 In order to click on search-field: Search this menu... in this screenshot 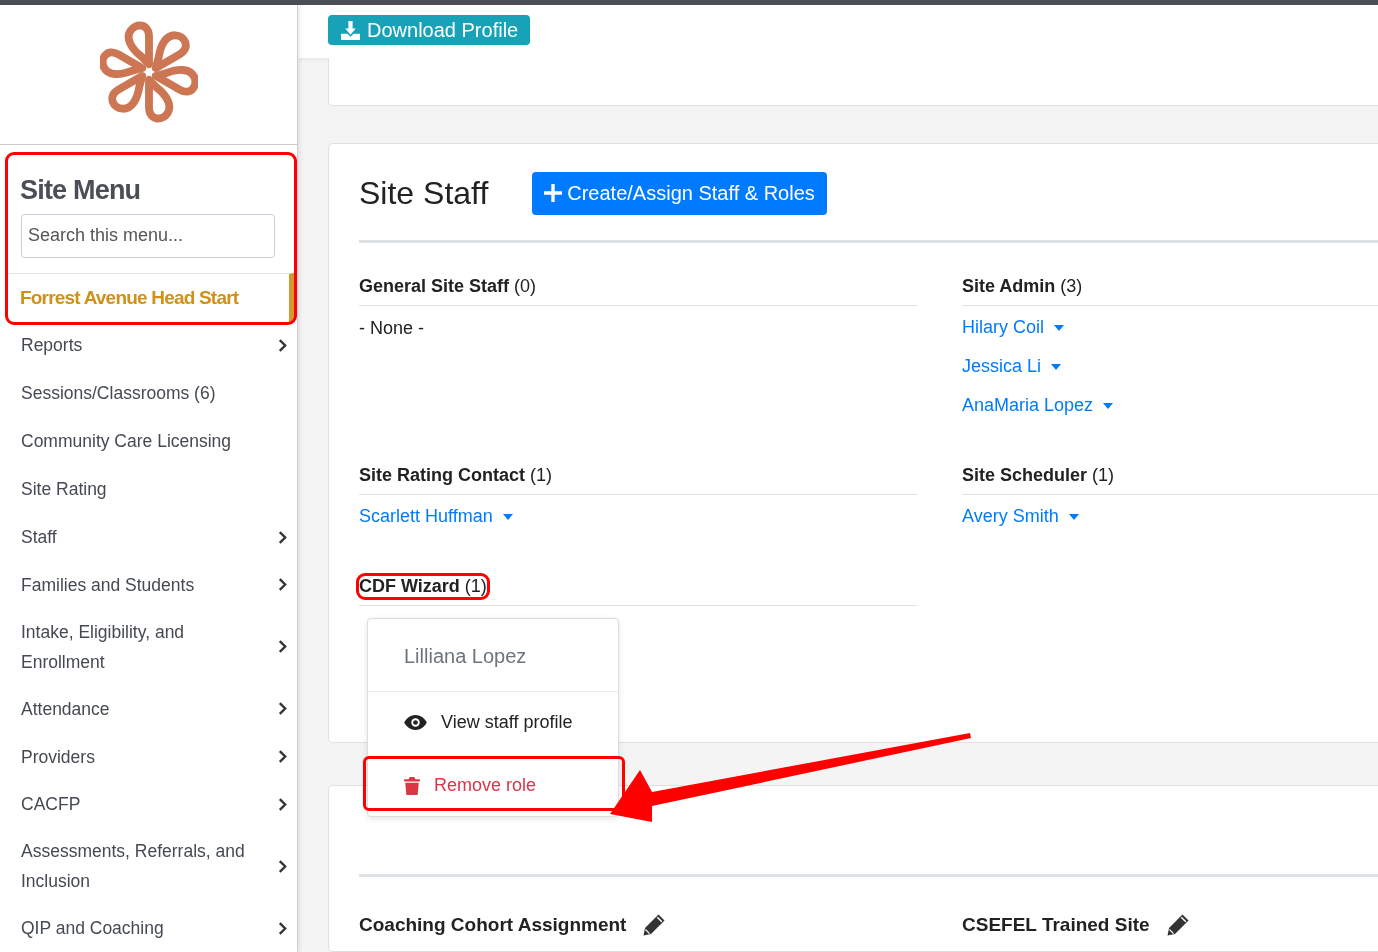, I will do `click(148, 235)`.